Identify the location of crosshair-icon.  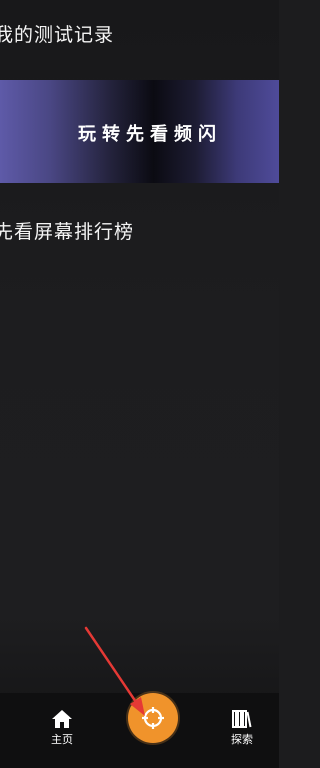
(153, 718).